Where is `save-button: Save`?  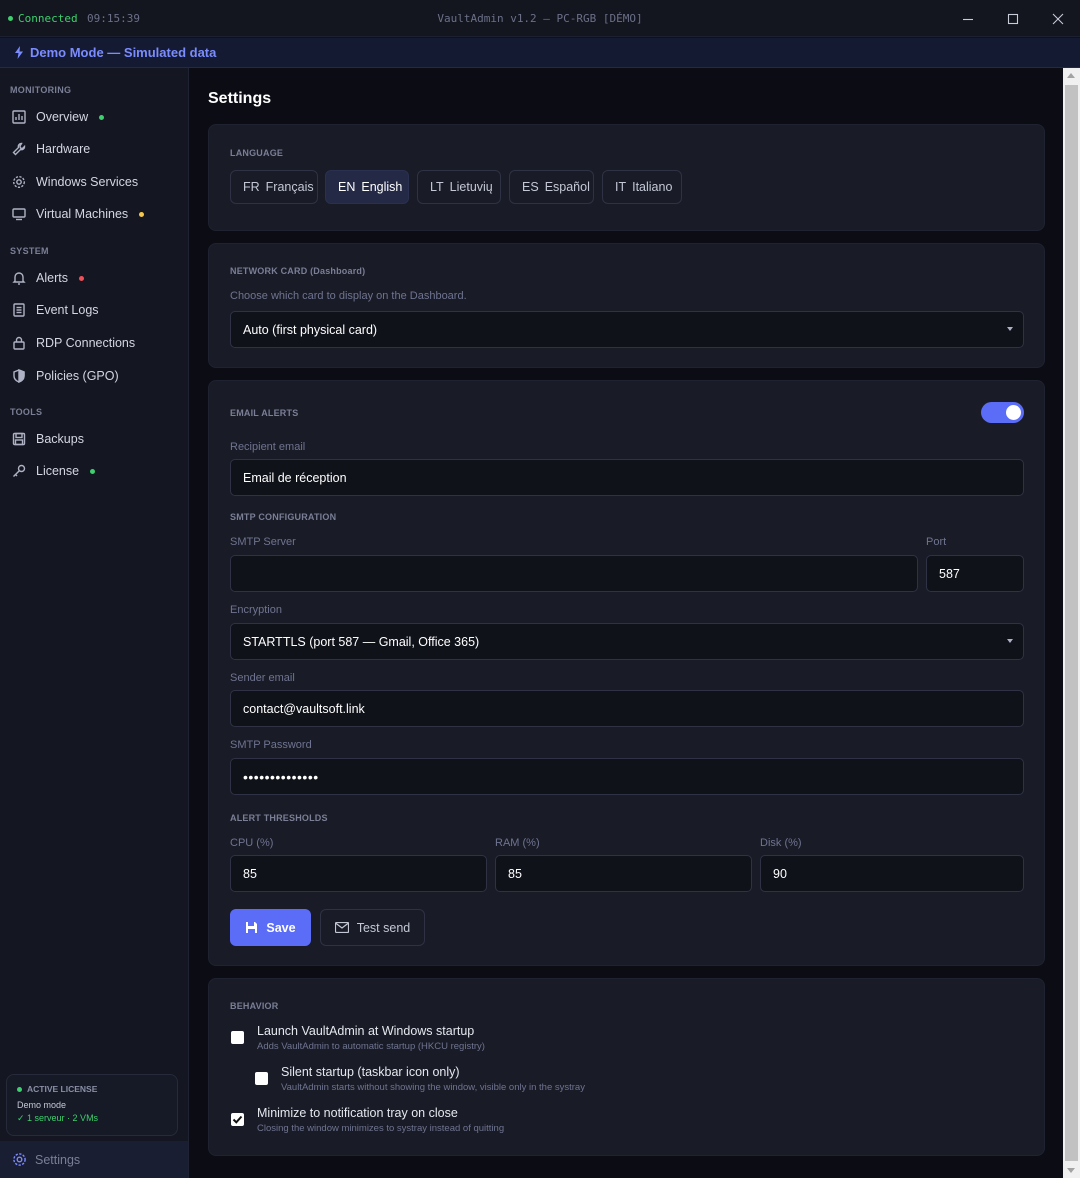
save-button: Save is located at coordinates (270, 927).